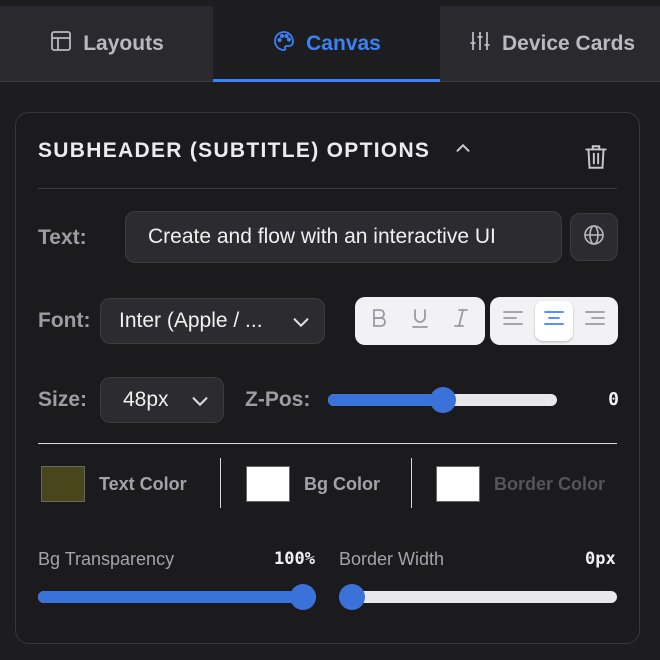 The width and height of the screenshot is (660, 660). What do you see at coordinates (303, 597) in the screenshot?
I see `bg-transparency-slider-thumb` at bounding box center [303, 597].